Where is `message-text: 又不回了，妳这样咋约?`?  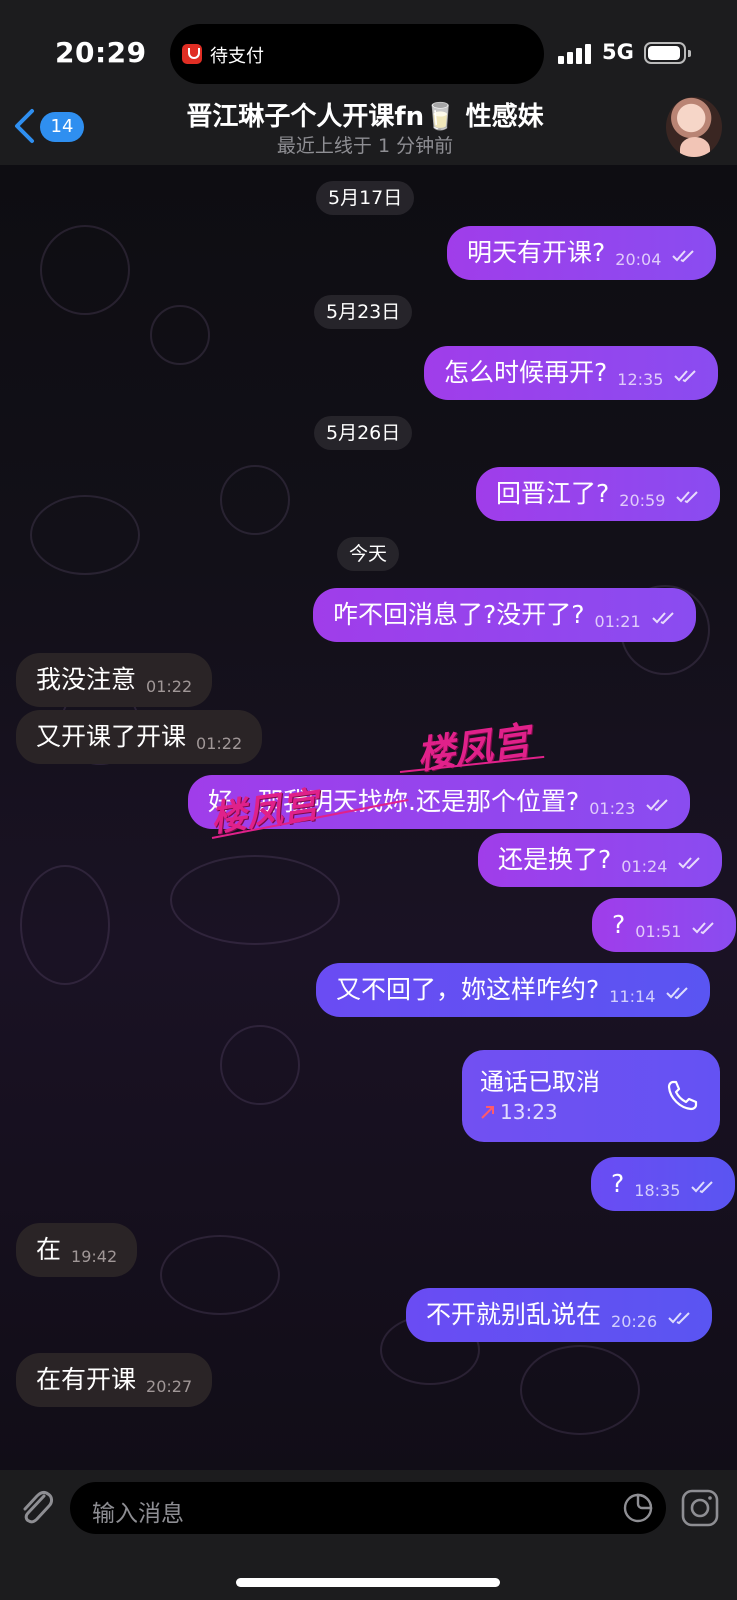 message-text: 又不回了，妳这样咋约? is located at coordinates (468, 989).